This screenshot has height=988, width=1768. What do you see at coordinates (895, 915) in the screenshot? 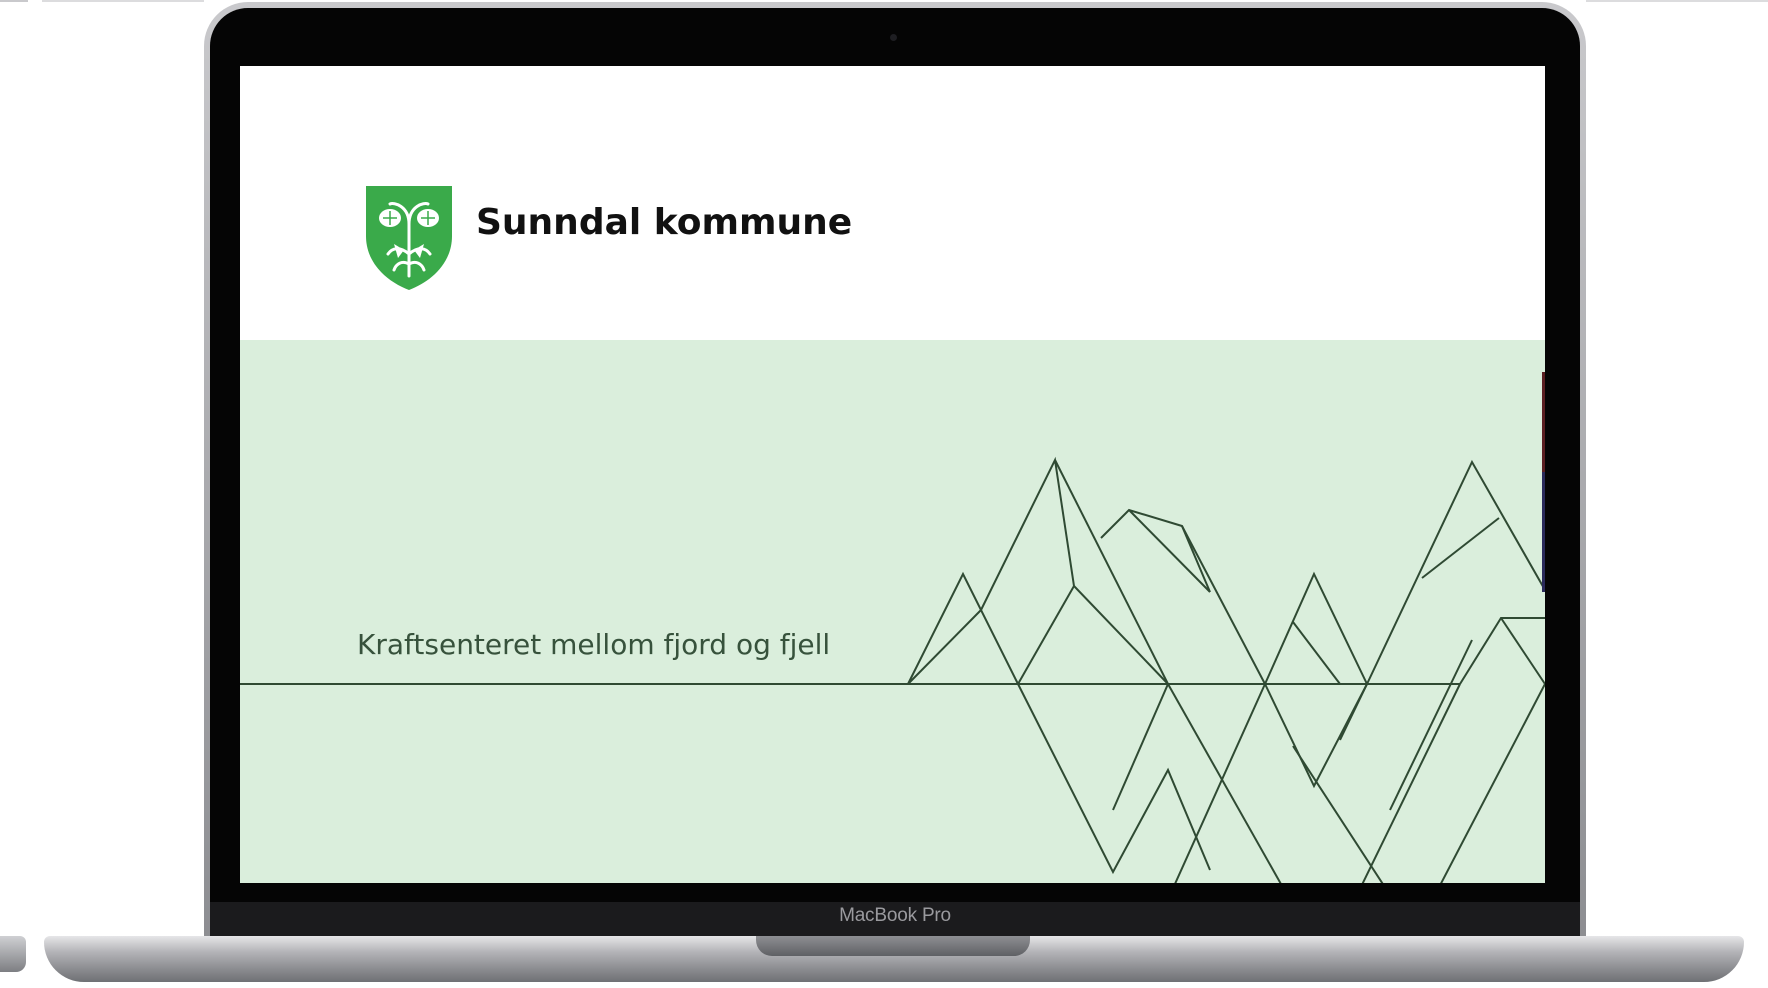
I see `device-brand-label: MacBook Pro` at bounding box center [895, 915].